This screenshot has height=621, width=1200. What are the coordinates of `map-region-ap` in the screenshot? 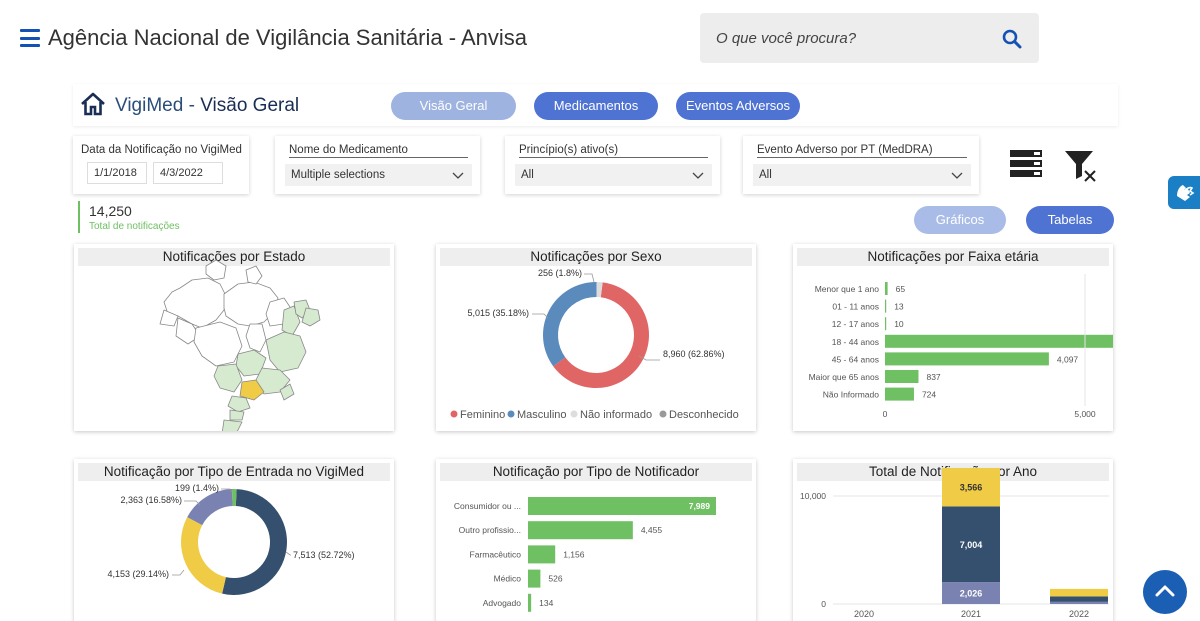 It's located at (254, 275).